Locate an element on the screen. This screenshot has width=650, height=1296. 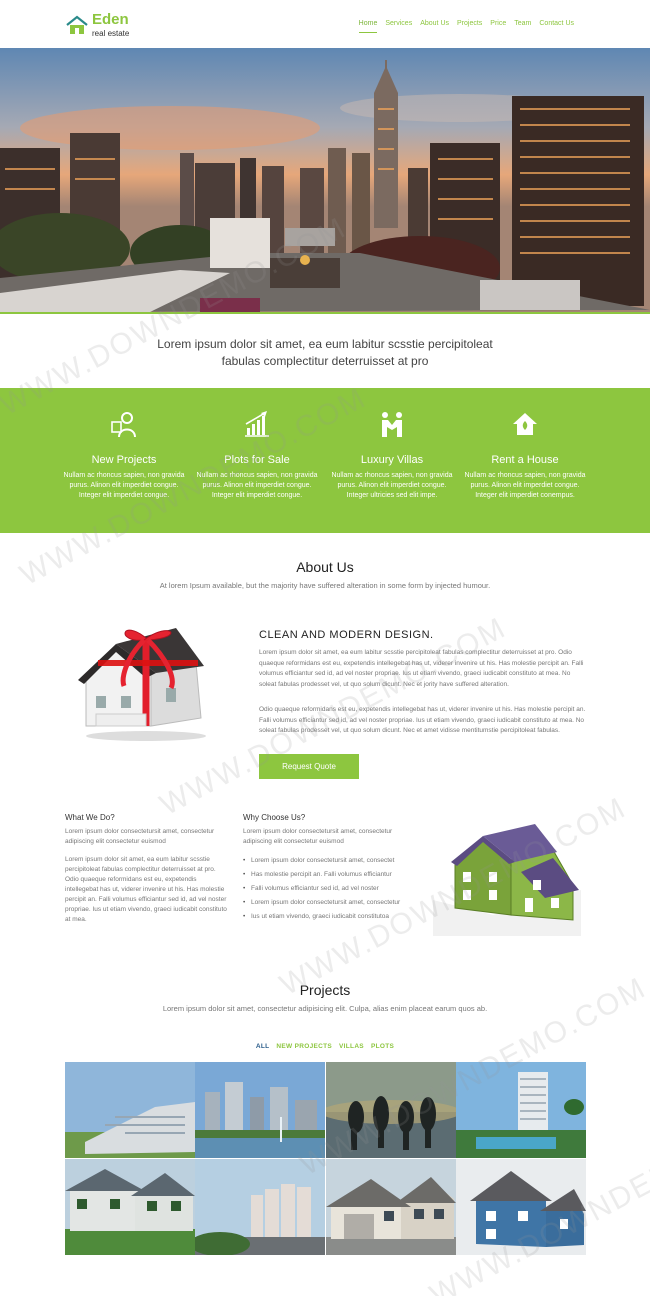
filter-new-projects: NEW PROJECTS is located at coordinates (304, 1046).